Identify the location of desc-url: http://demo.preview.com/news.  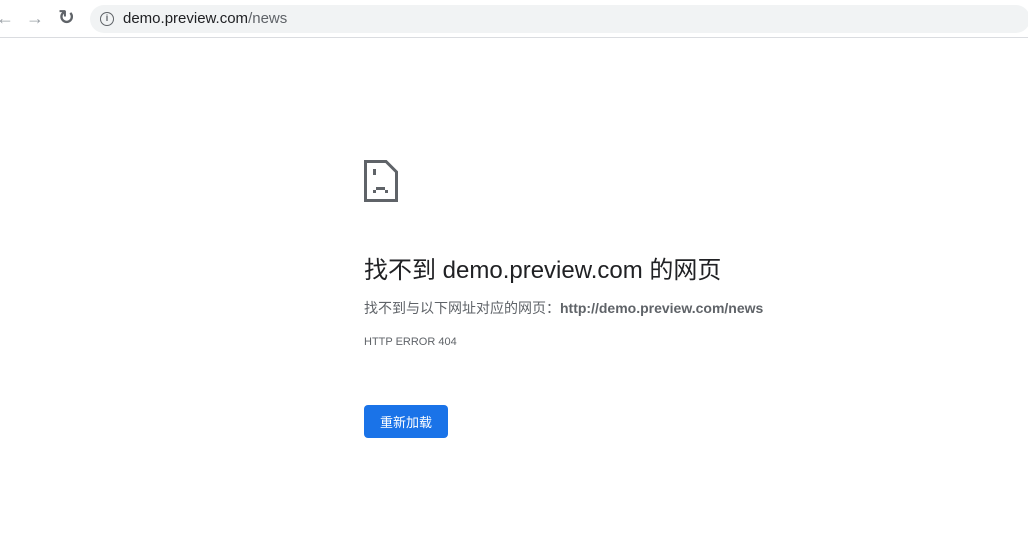
(662, 308).